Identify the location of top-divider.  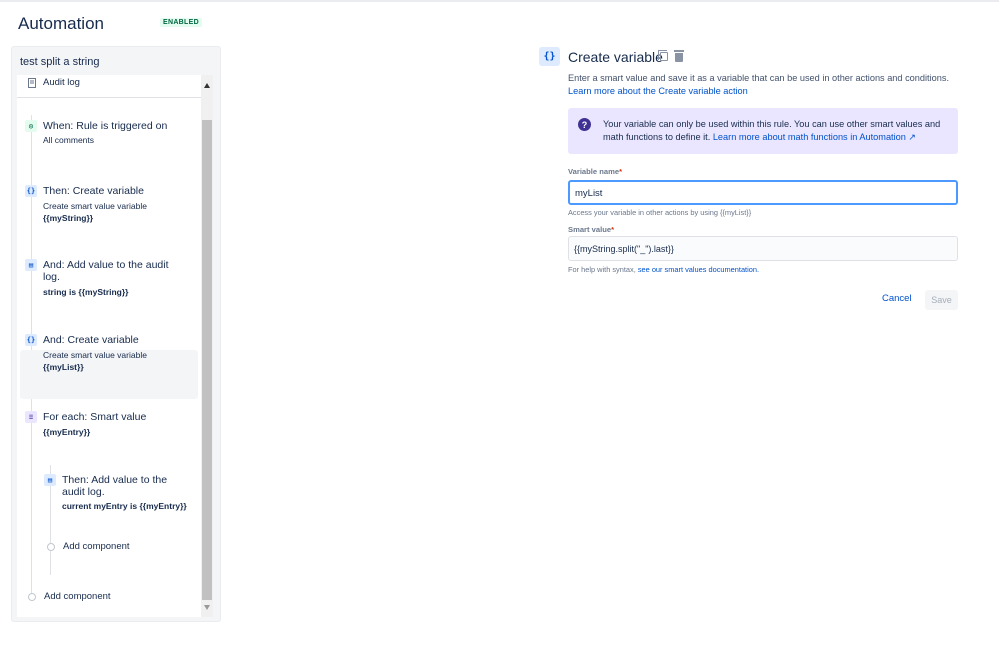
(499, 1).